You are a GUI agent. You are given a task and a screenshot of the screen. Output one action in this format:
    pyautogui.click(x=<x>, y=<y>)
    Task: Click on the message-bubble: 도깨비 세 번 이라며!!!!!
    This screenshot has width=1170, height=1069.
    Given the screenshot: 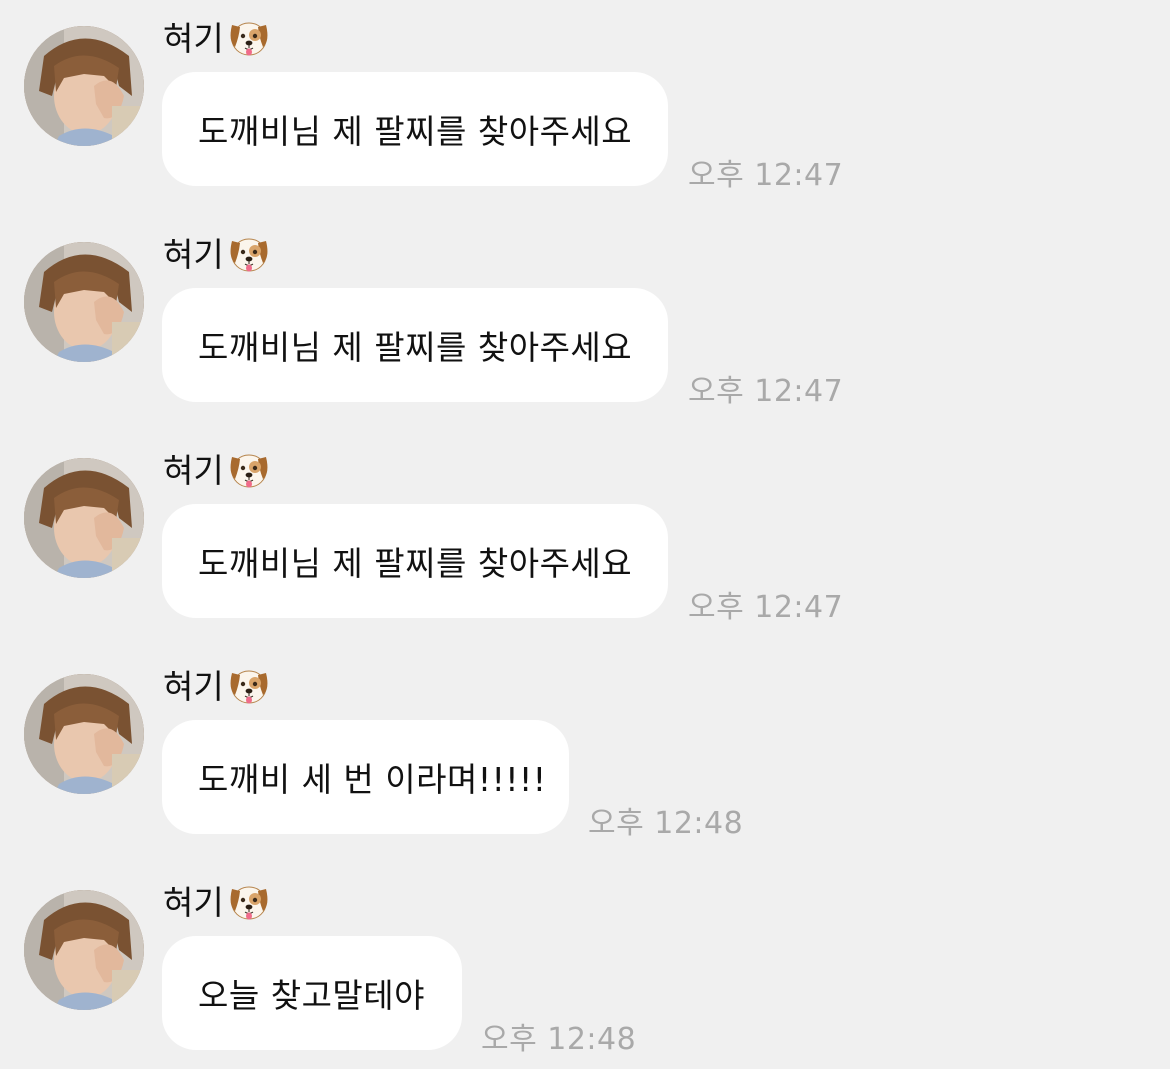 What is the action you would take?
    pyautogui.click(x=365, y=777)
    